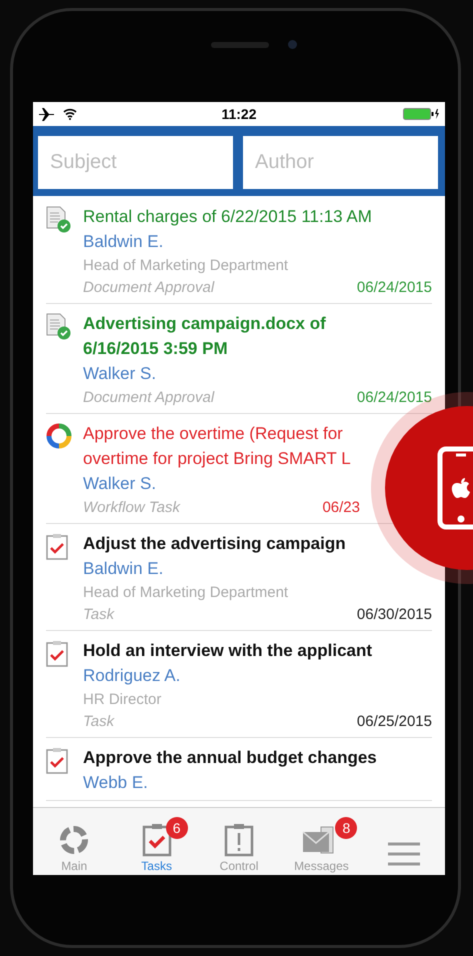 Image resolution: width=473 pixels, height=956 pixels. Describe the element at coordinates (230, 758) in the screenshot. I see `item-title: Approve the annual budget changes` at that location.